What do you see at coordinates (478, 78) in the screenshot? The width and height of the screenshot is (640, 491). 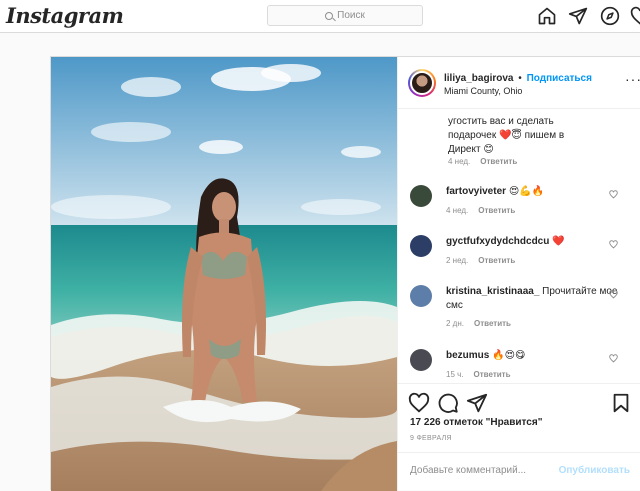 I see `author-username: liliya_bagirova` at bounding box center [478, 78].